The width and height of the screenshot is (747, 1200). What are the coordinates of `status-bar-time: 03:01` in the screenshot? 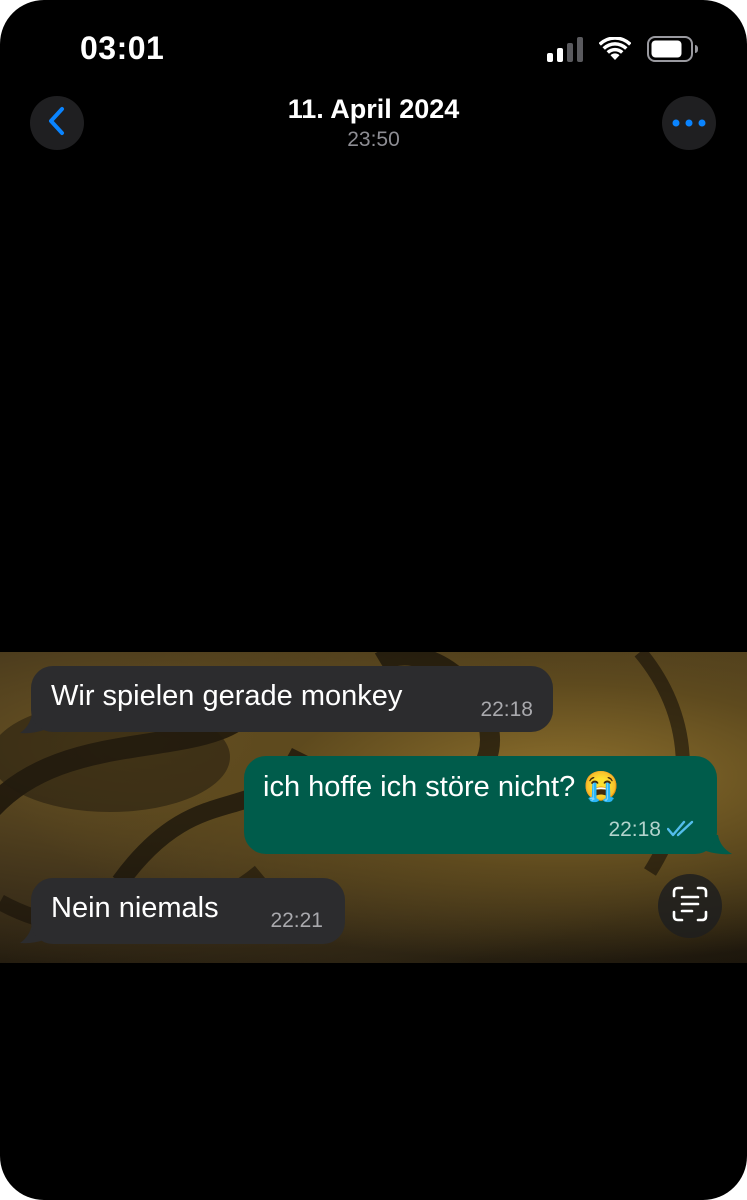 It's located at (122, 48).